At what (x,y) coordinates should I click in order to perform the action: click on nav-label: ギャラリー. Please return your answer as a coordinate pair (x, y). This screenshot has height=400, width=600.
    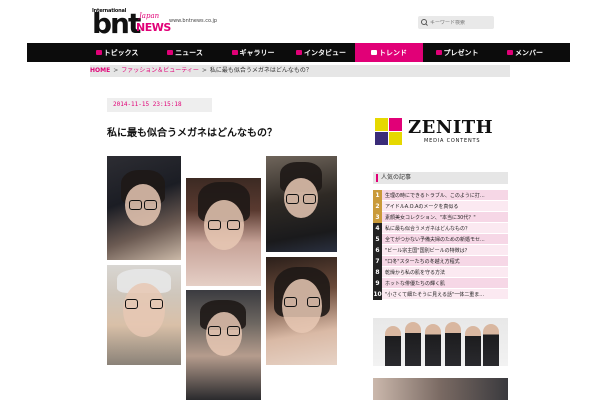
    Looking at the image, I should click on (257, 52).